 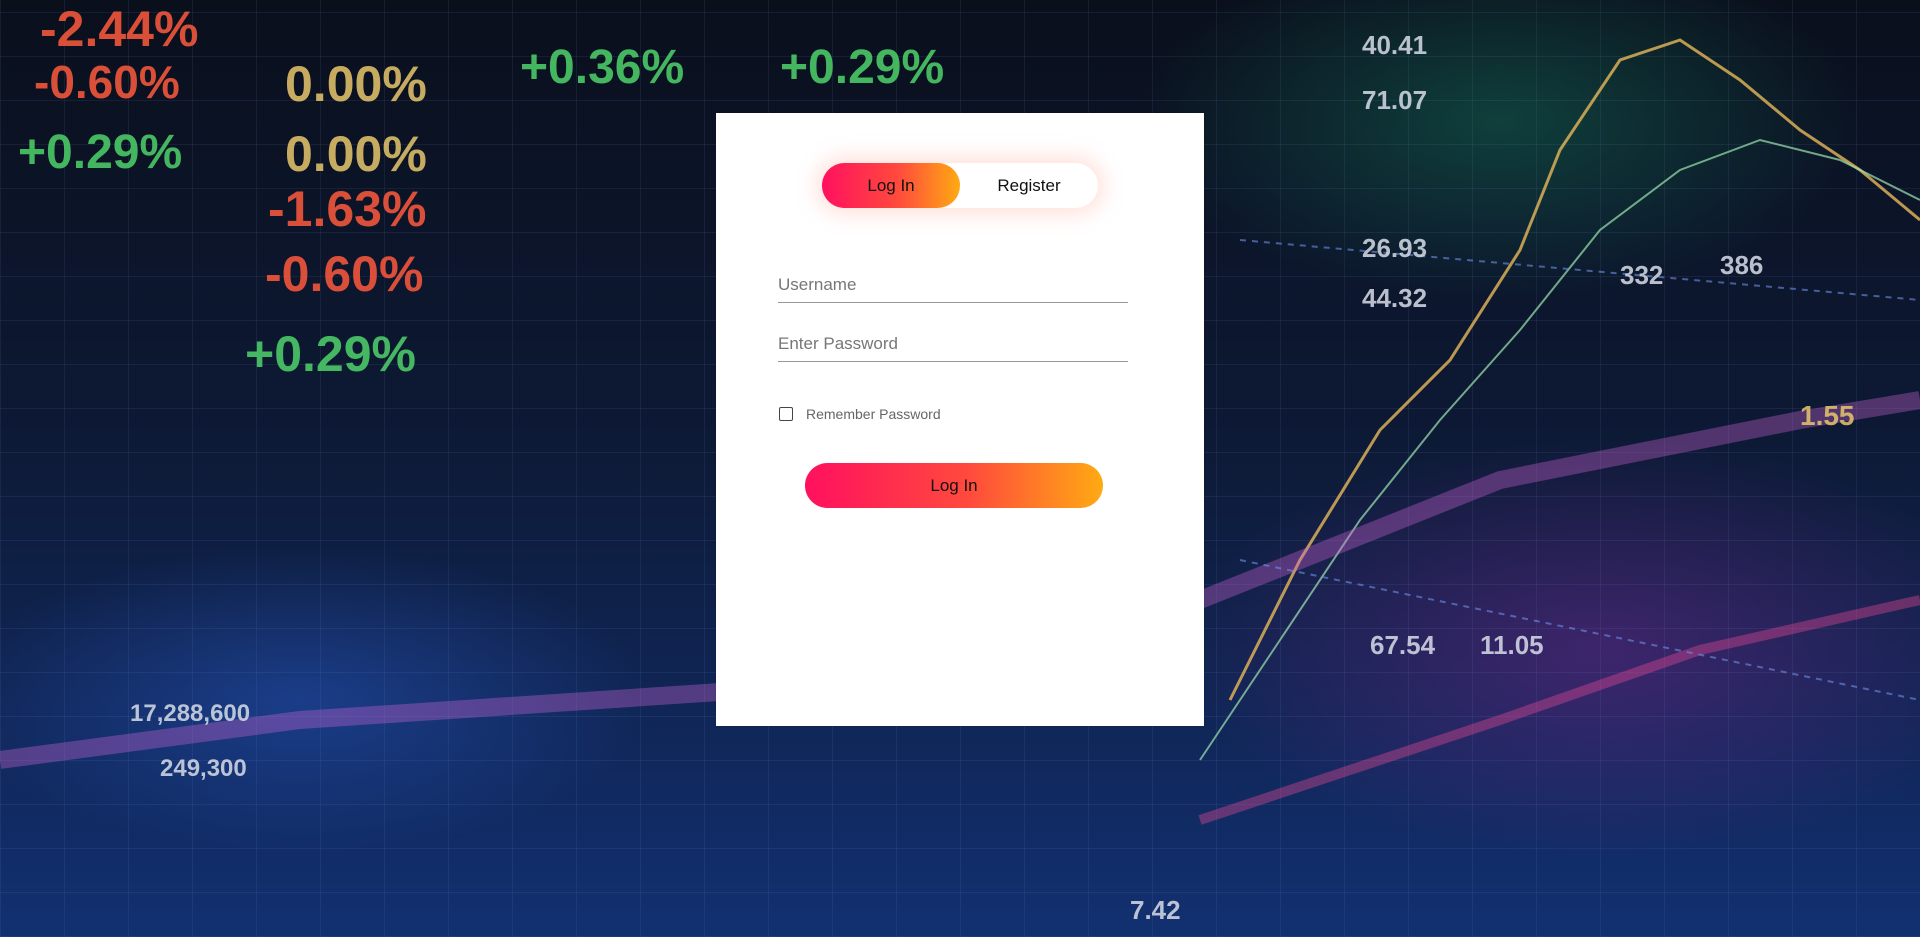 I want to click on password-input, so click(x=953, y=344).